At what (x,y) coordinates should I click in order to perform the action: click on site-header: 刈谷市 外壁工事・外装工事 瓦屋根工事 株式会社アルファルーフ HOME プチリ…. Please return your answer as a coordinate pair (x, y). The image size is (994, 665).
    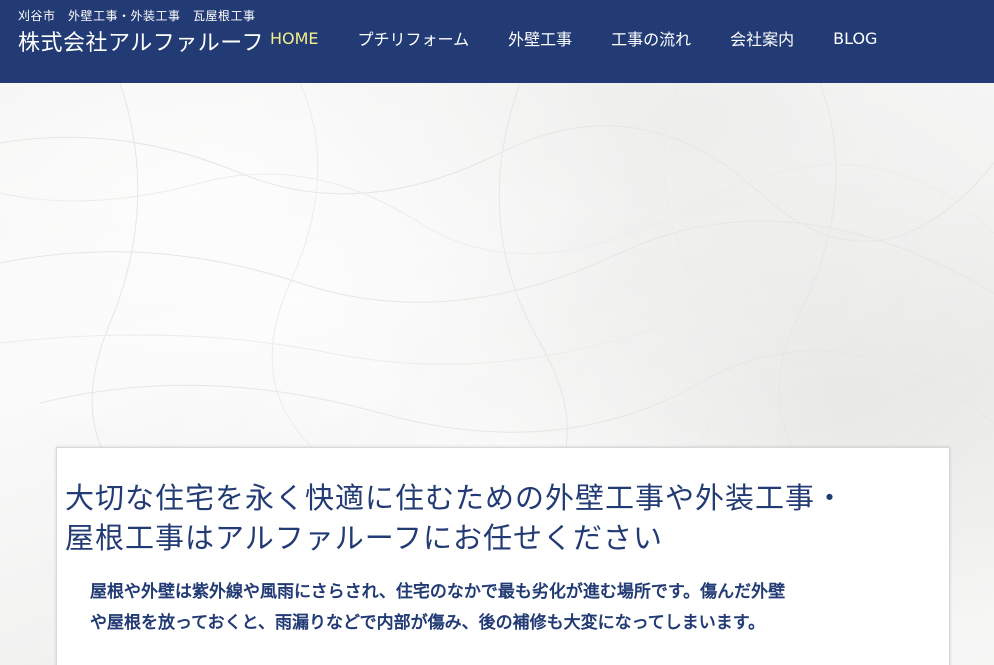
    Looking at the image, I should click on (497, 41).